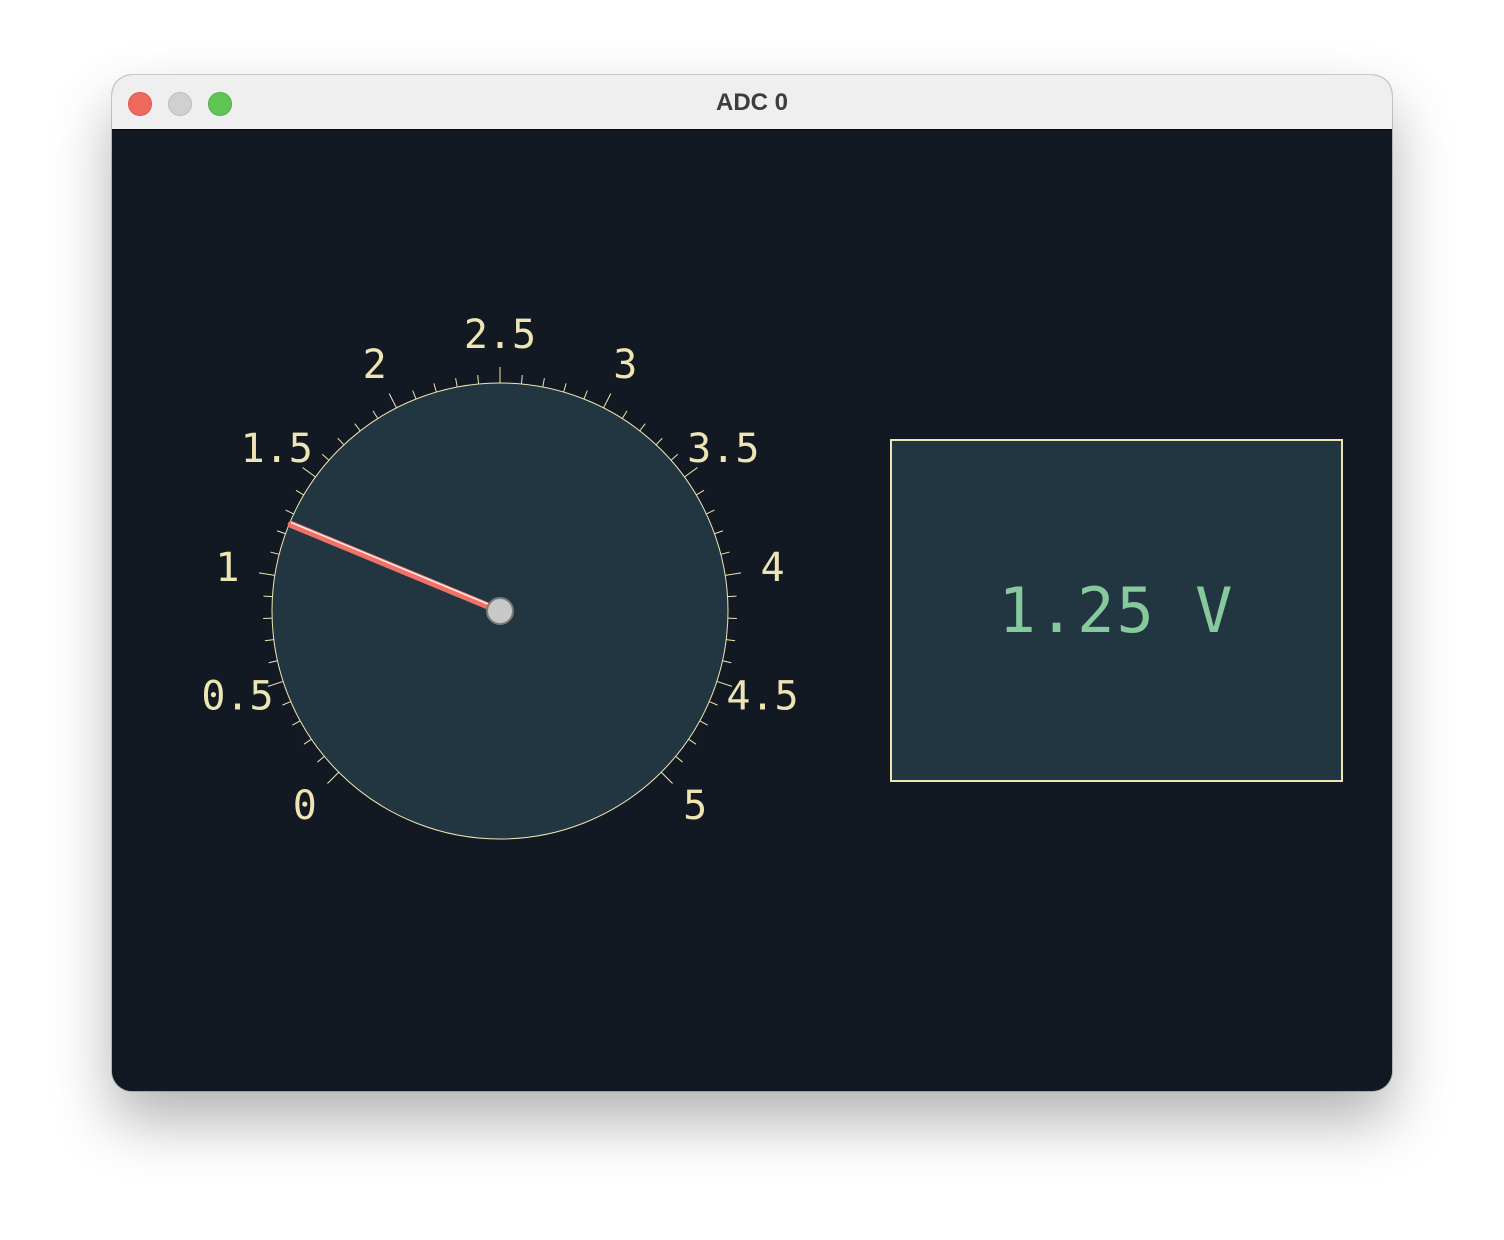  What do you see at coordinates (277, 449) in the screenshot?
I see `tick-label: 1.5` at bounding box center [277, 449].